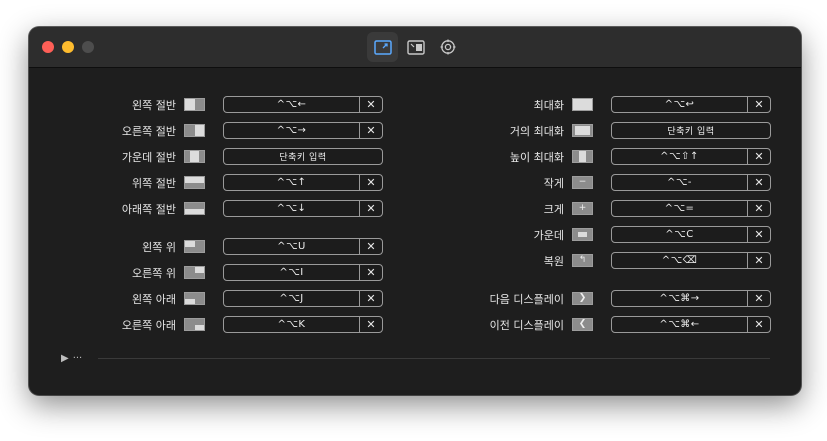 This screenshot has width=827, height=441. I want to click on bottom-left-icon, so click(194, 298).